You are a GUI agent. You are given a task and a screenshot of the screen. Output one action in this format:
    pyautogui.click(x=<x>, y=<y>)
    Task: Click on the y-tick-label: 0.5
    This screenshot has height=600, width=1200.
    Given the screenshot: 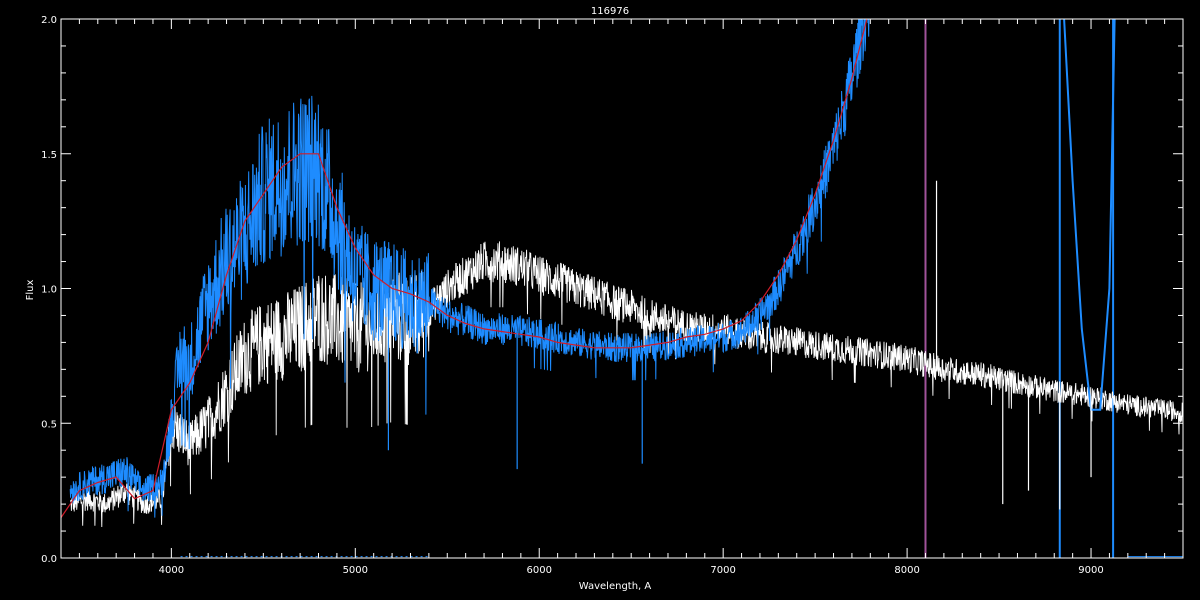 What is the action you would take?
    pyautogui.click(x=49, y=424)
    